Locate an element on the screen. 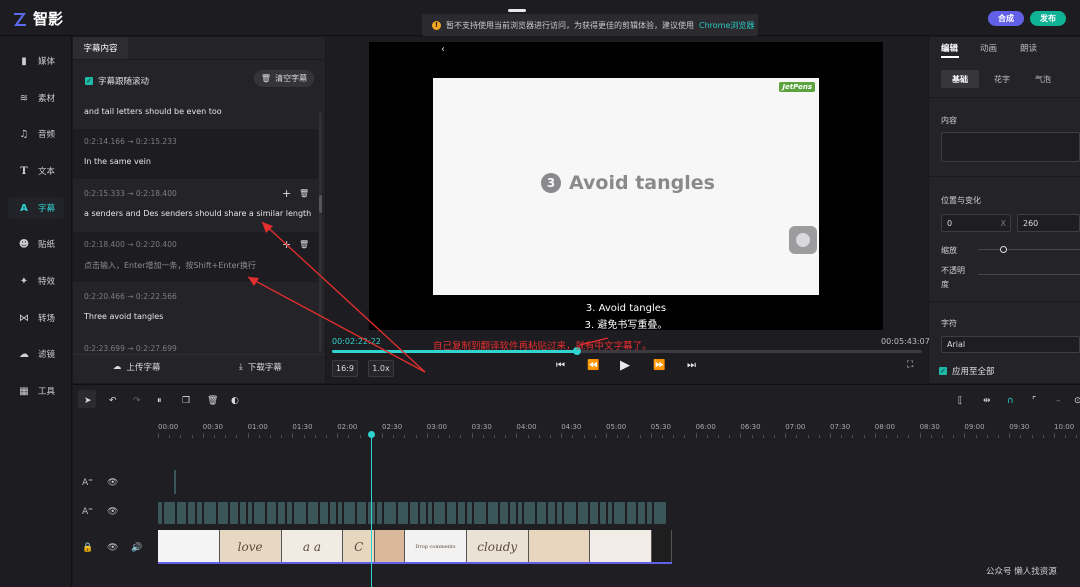  redo-icon: ↷ is located at coordinates (137, 401).